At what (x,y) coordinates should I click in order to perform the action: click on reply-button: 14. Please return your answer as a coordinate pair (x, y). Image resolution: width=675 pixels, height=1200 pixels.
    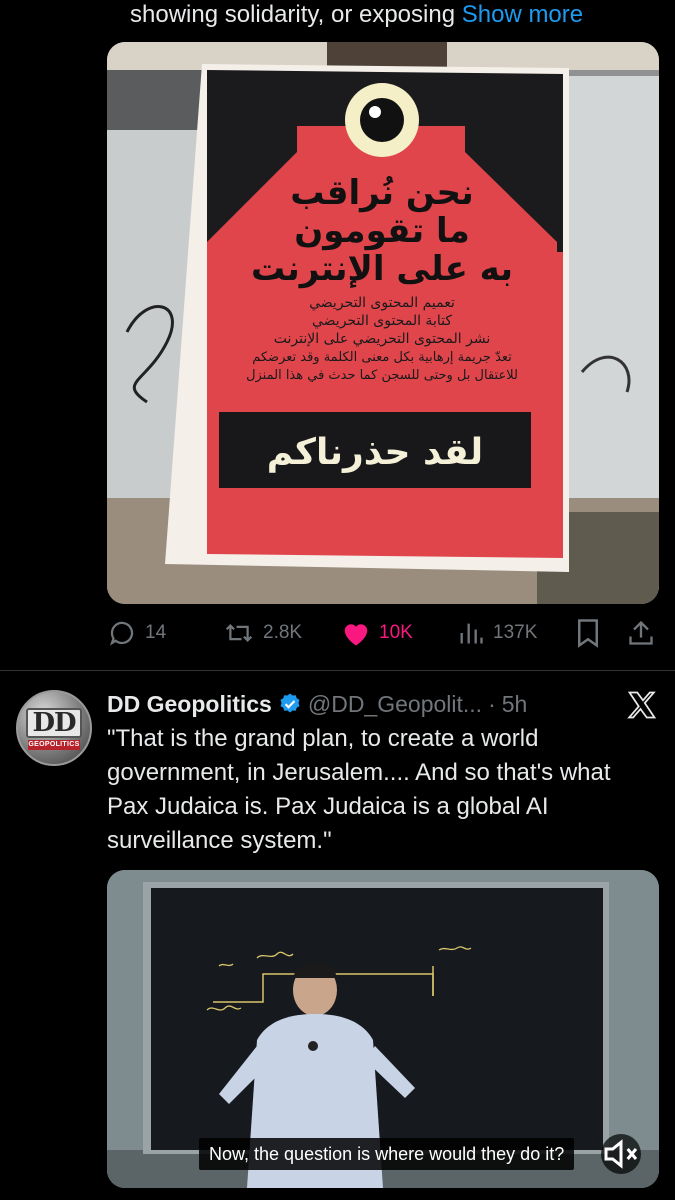
    Looking at the image, I should click on (136, 633).